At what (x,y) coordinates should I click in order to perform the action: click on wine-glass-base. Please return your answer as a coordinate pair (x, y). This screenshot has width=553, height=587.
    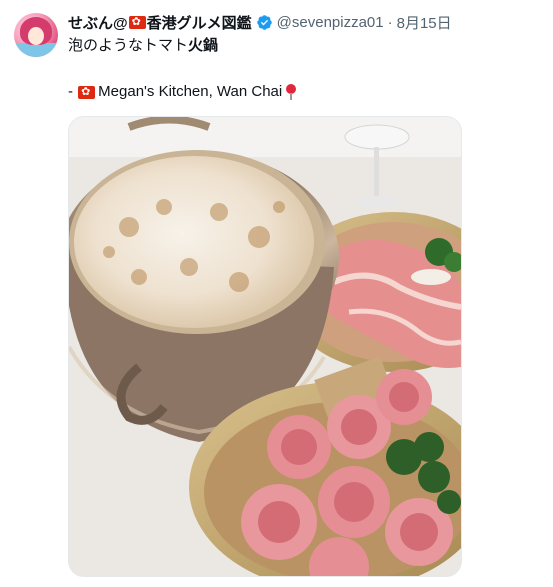
    Looking at the image, I should click on (377, 202).